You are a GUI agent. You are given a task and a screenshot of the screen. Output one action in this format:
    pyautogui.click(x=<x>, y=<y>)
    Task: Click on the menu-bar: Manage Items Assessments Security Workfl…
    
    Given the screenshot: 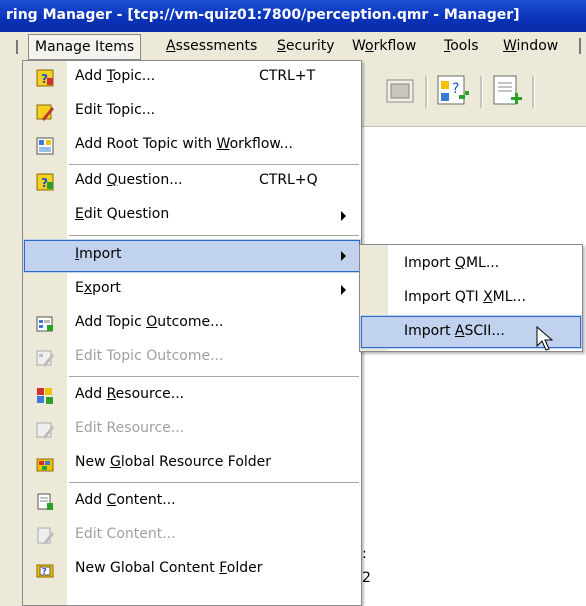 What is the action you would take?
    pyautogui.click(x=293, y=46)
    